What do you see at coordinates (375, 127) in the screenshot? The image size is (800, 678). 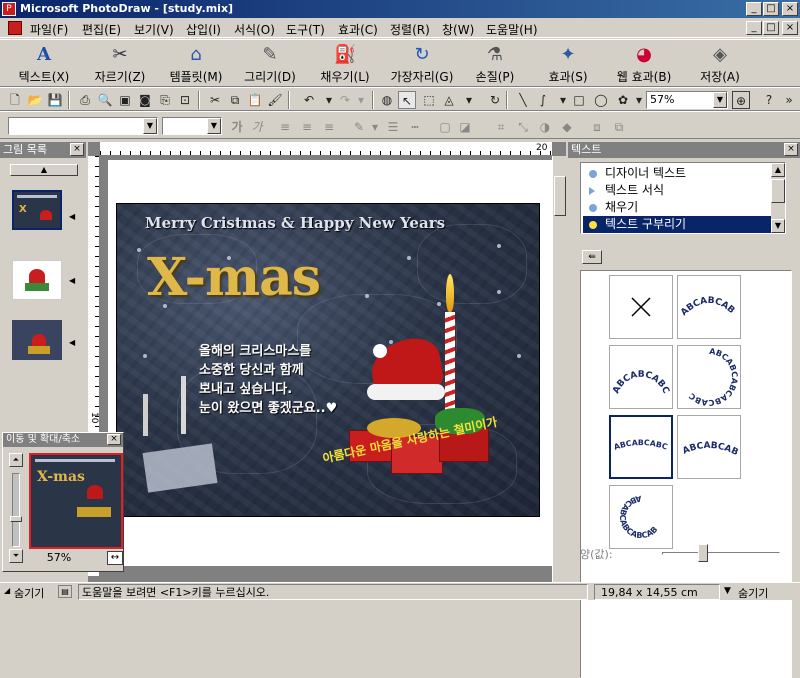 I see `line-color-dropdown-icon: ▾` at bounding box center [375, 127].